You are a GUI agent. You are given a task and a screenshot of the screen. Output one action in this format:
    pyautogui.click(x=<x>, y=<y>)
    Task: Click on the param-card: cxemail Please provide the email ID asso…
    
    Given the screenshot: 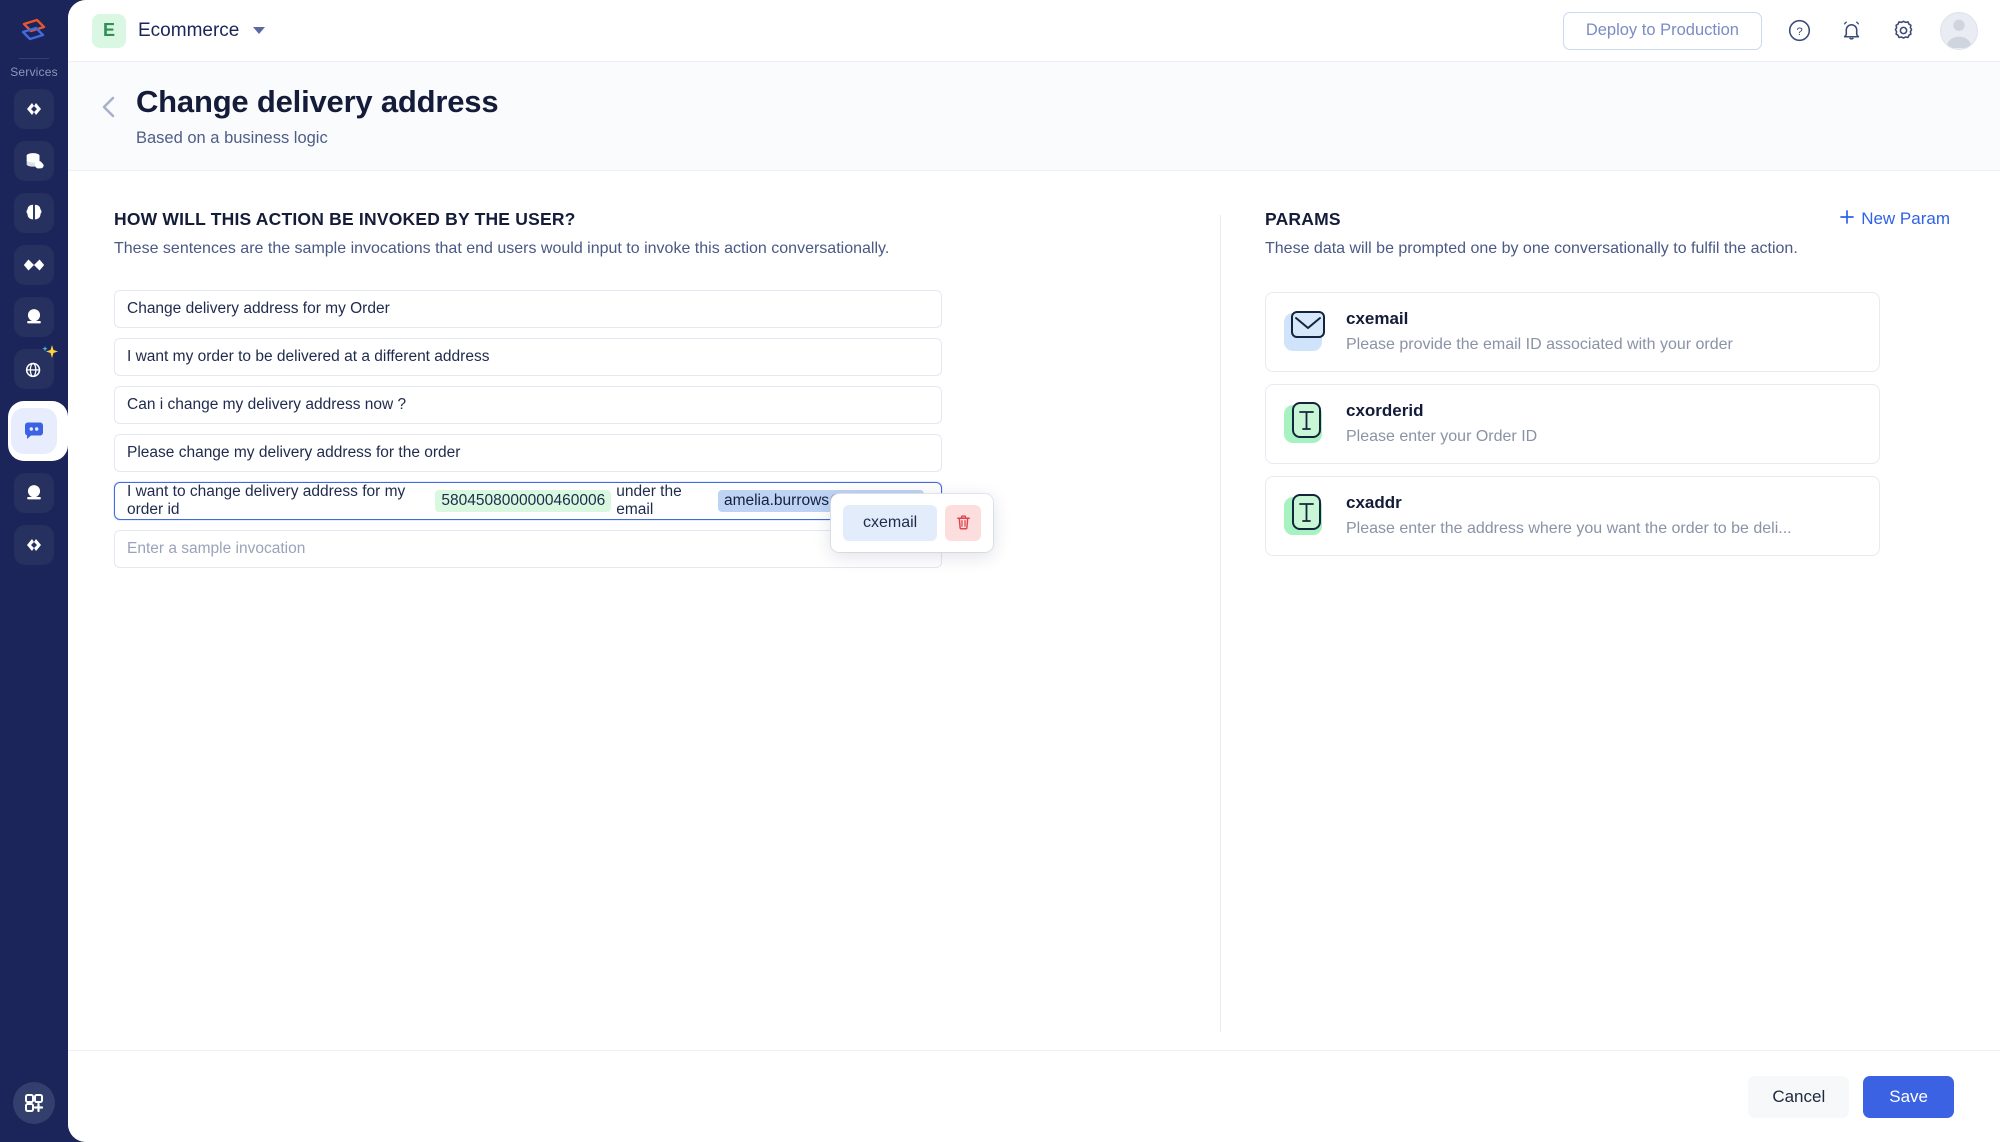 What is the action you would take?
    pyautogui.click(x=1572, y=331)
    